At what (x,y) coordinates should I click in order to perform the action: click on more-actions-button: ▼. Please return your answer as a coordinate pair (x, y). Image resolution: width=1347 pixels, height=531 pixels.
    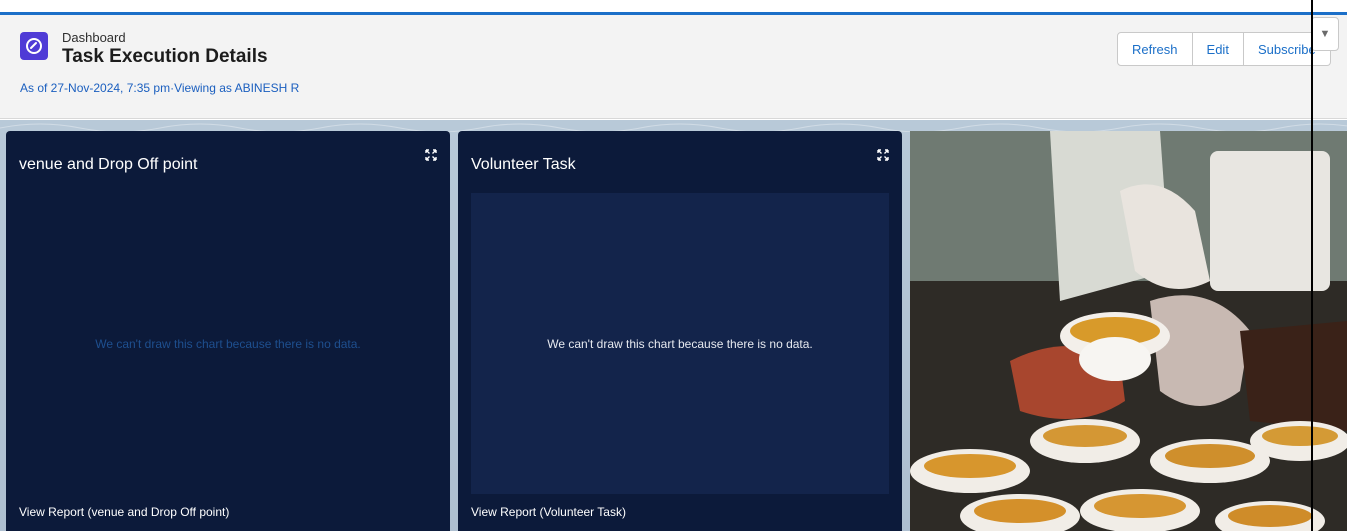
    Looking at the image, I should click on (1325, 34).